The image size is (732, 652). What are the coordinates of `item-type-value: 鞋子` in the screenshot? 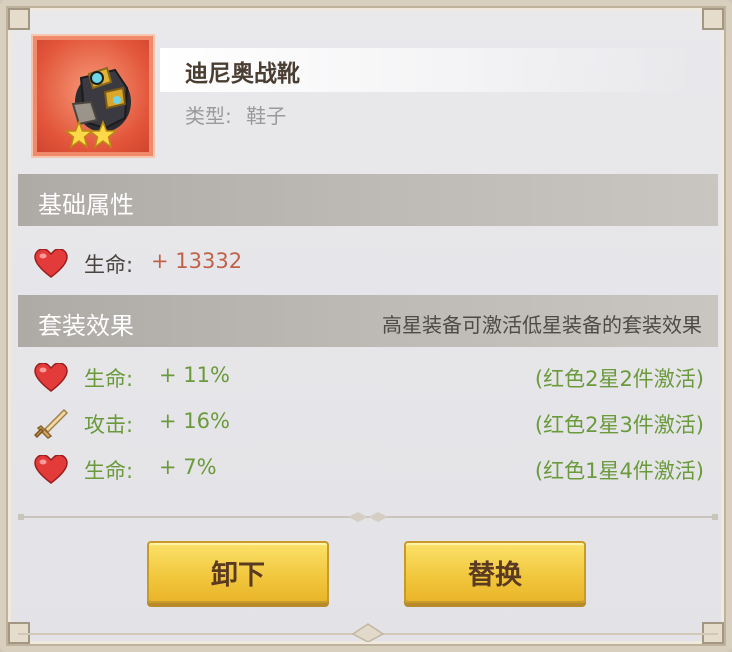 It's located at (266, 116).